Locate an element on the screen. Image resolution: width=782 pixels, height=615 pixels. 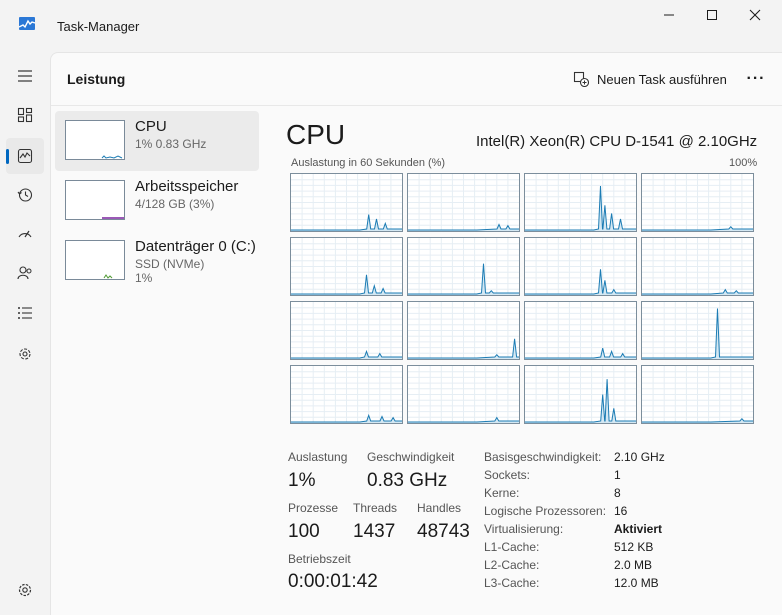
startup-icon is located at coordinates (25, 234).